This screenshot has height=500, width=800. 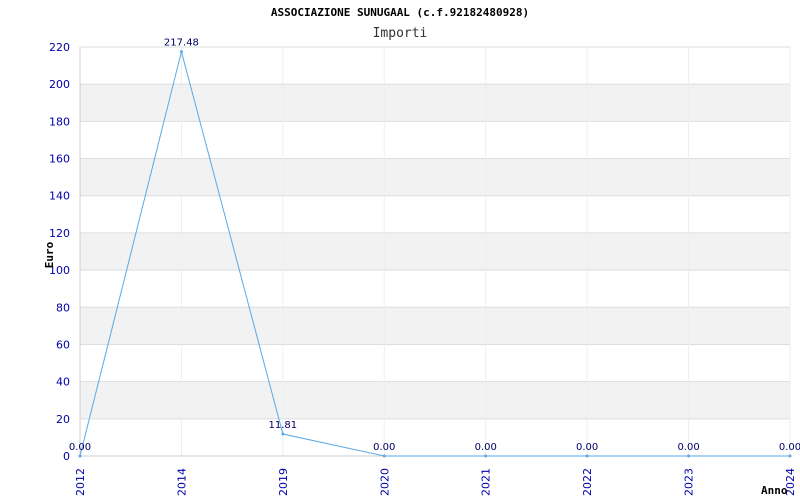 I want to click on x-tick-label: 2014, so click(x=181, y=482).